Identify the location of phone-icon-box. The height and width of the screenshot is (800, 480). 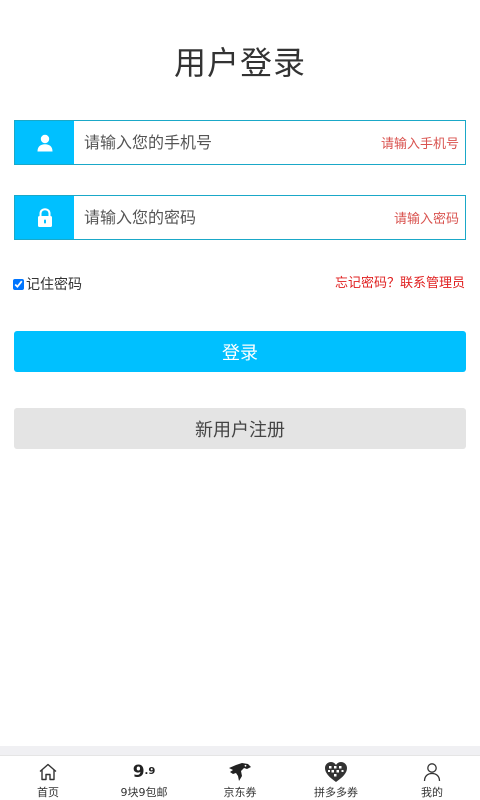
(44, 142).